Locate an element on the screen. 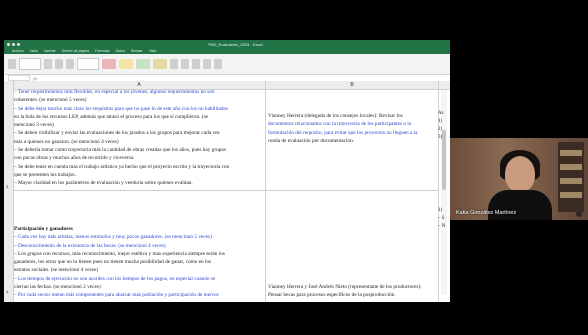  tab-formulas: Fórmulas is located at coordinates (102, 51).